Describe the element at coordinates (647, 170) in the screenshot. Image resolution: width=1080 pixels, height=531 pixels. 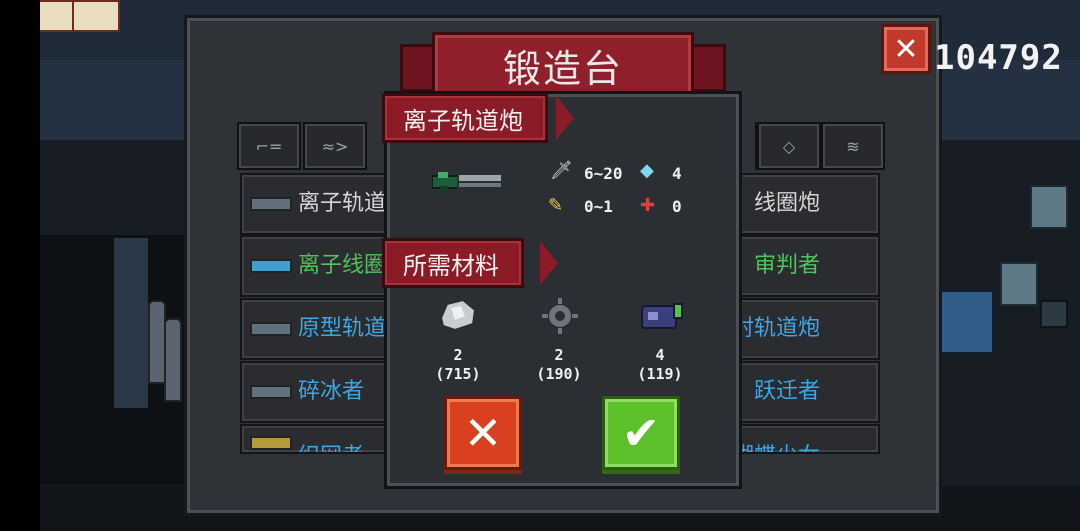
I see `energy-icon: ◆` at that location.